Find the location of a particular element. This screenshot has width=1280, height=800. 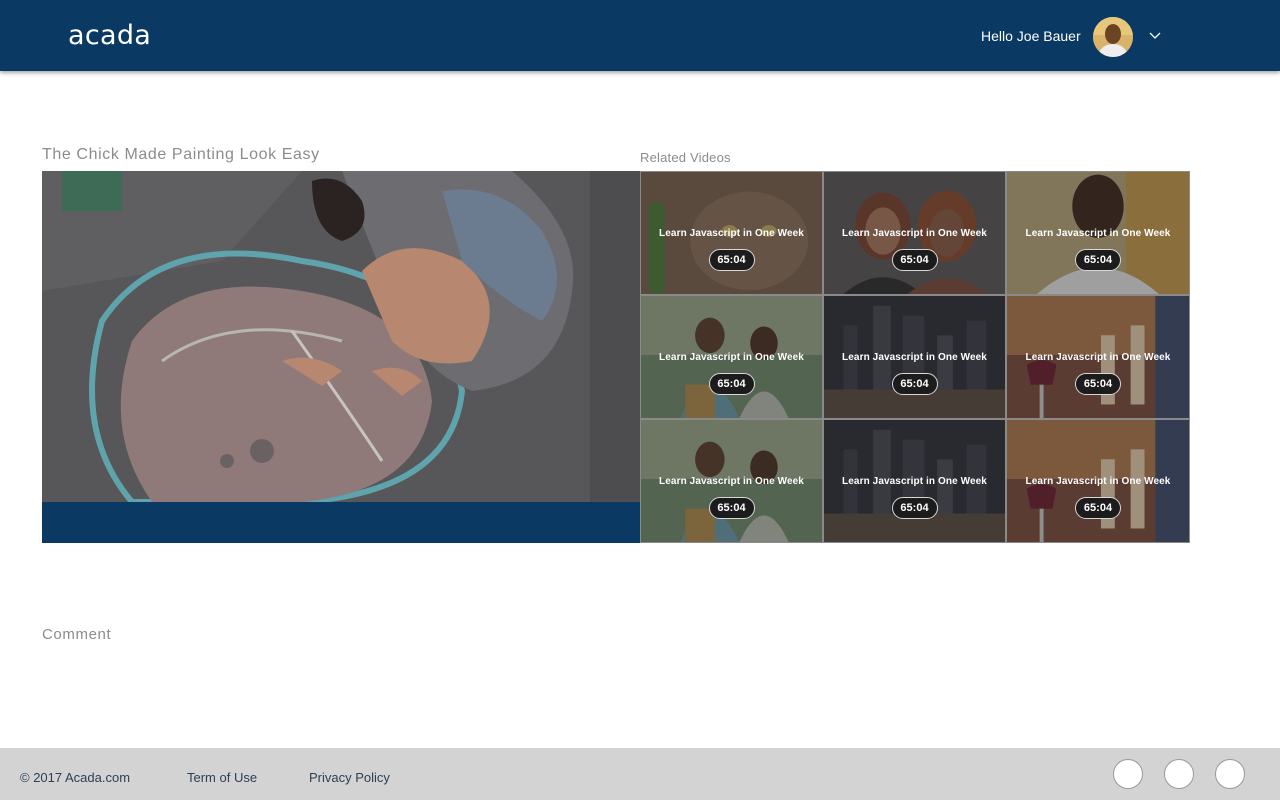

copyright-text: © 2017 Acada.com is located at coordinates (75, 777).